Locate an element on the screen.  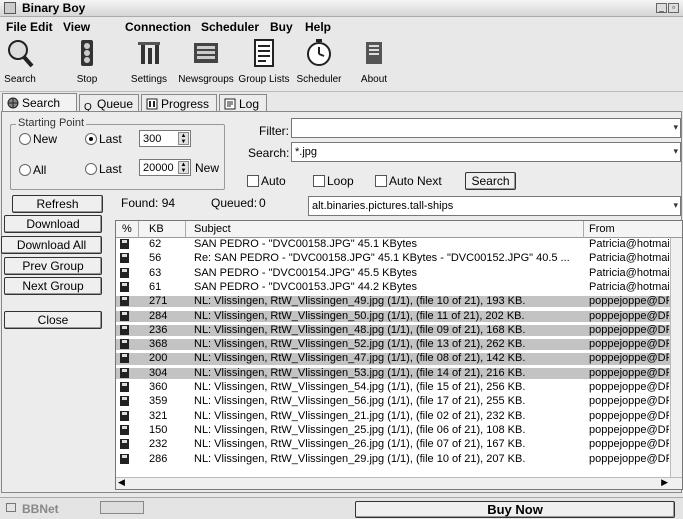
column-percent: % is located at coordinates (127, 229).